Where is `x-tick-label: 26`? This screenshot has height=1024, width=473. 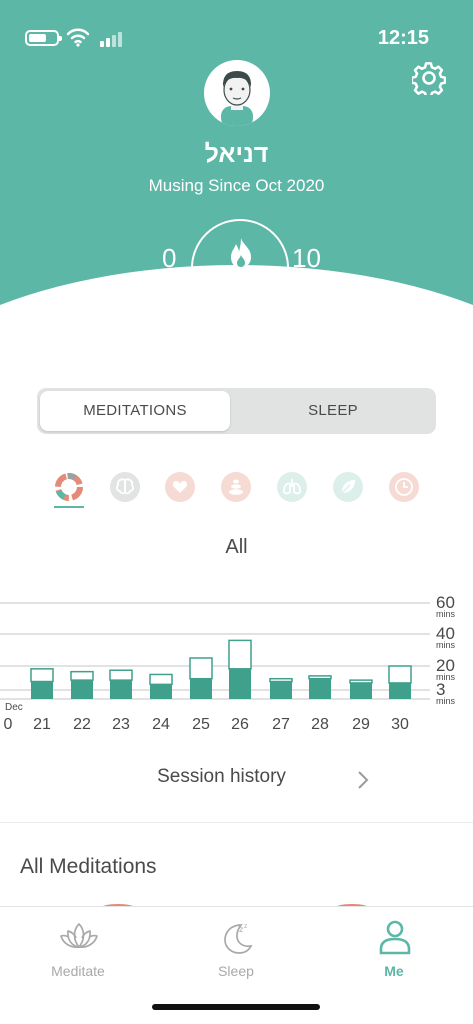 x-tick-label: 26 is located at coordinates (240, 724).